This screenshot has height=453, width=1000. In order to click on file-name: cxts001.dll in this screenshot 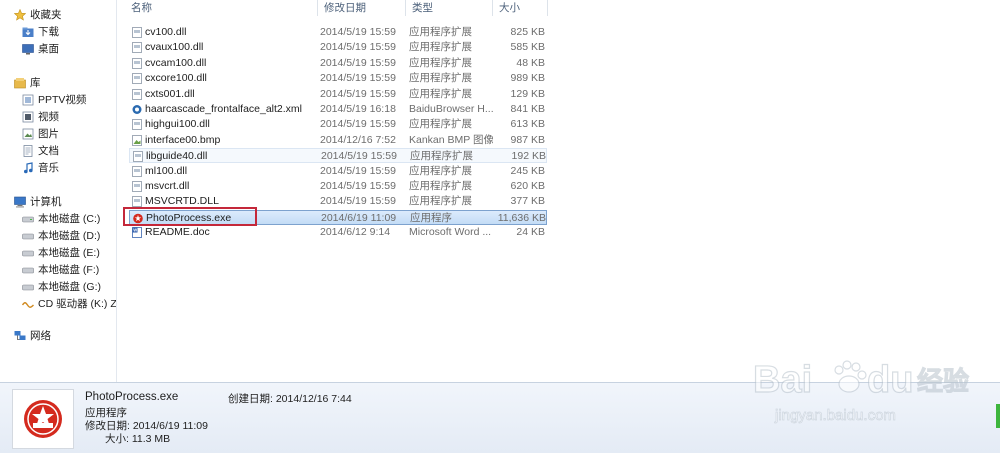, I will do `click(170, 93)`.